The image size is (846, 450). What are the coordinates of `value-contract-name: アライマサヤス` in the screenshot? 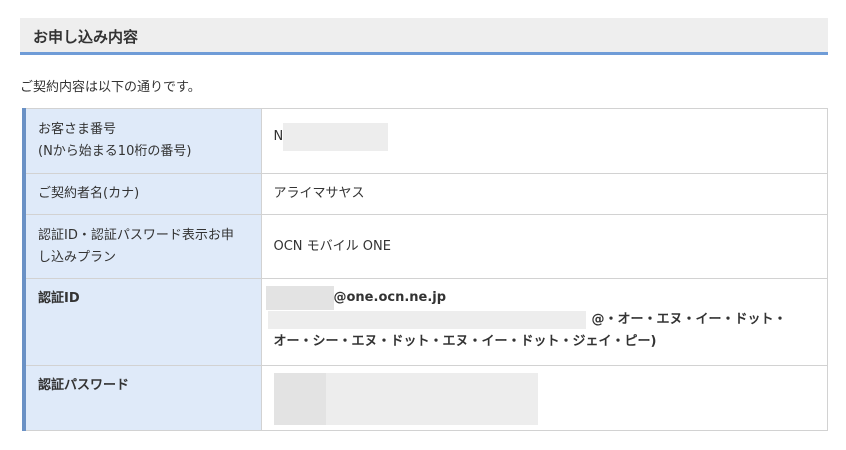 It's located at (544, 194).